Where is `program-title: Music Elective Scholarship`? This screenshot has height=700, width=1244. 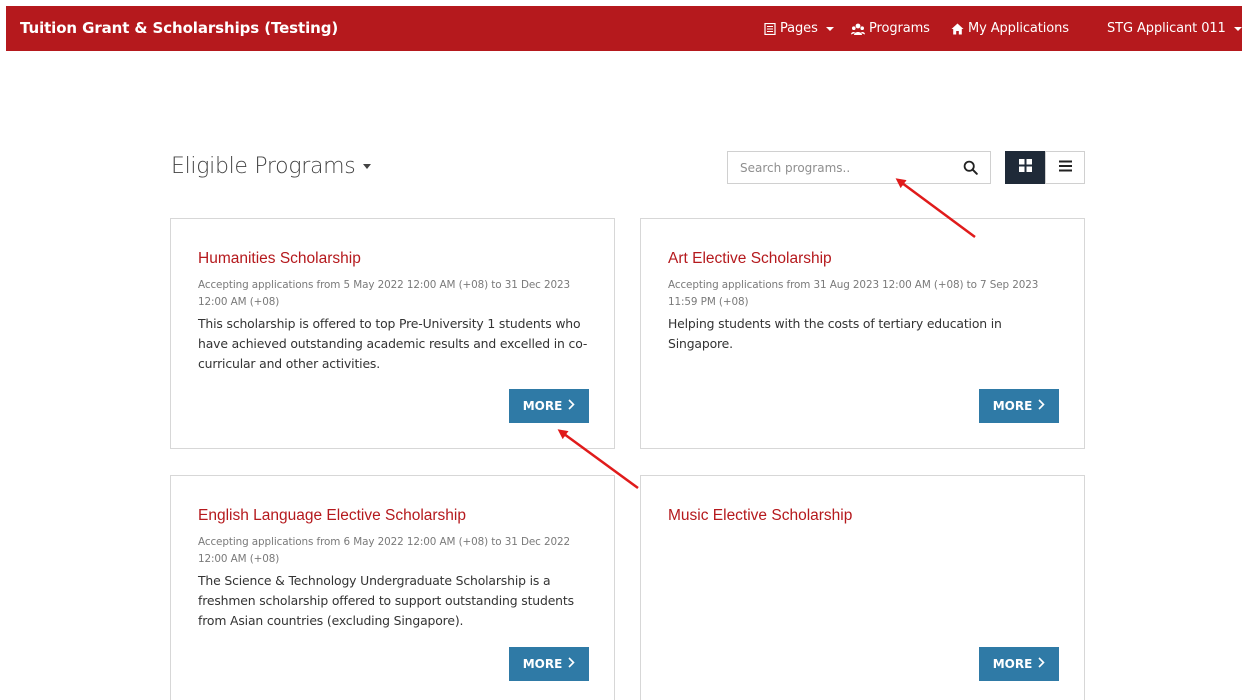
program-title: Music Elective Scholarship is located at coordinates (760, 516).